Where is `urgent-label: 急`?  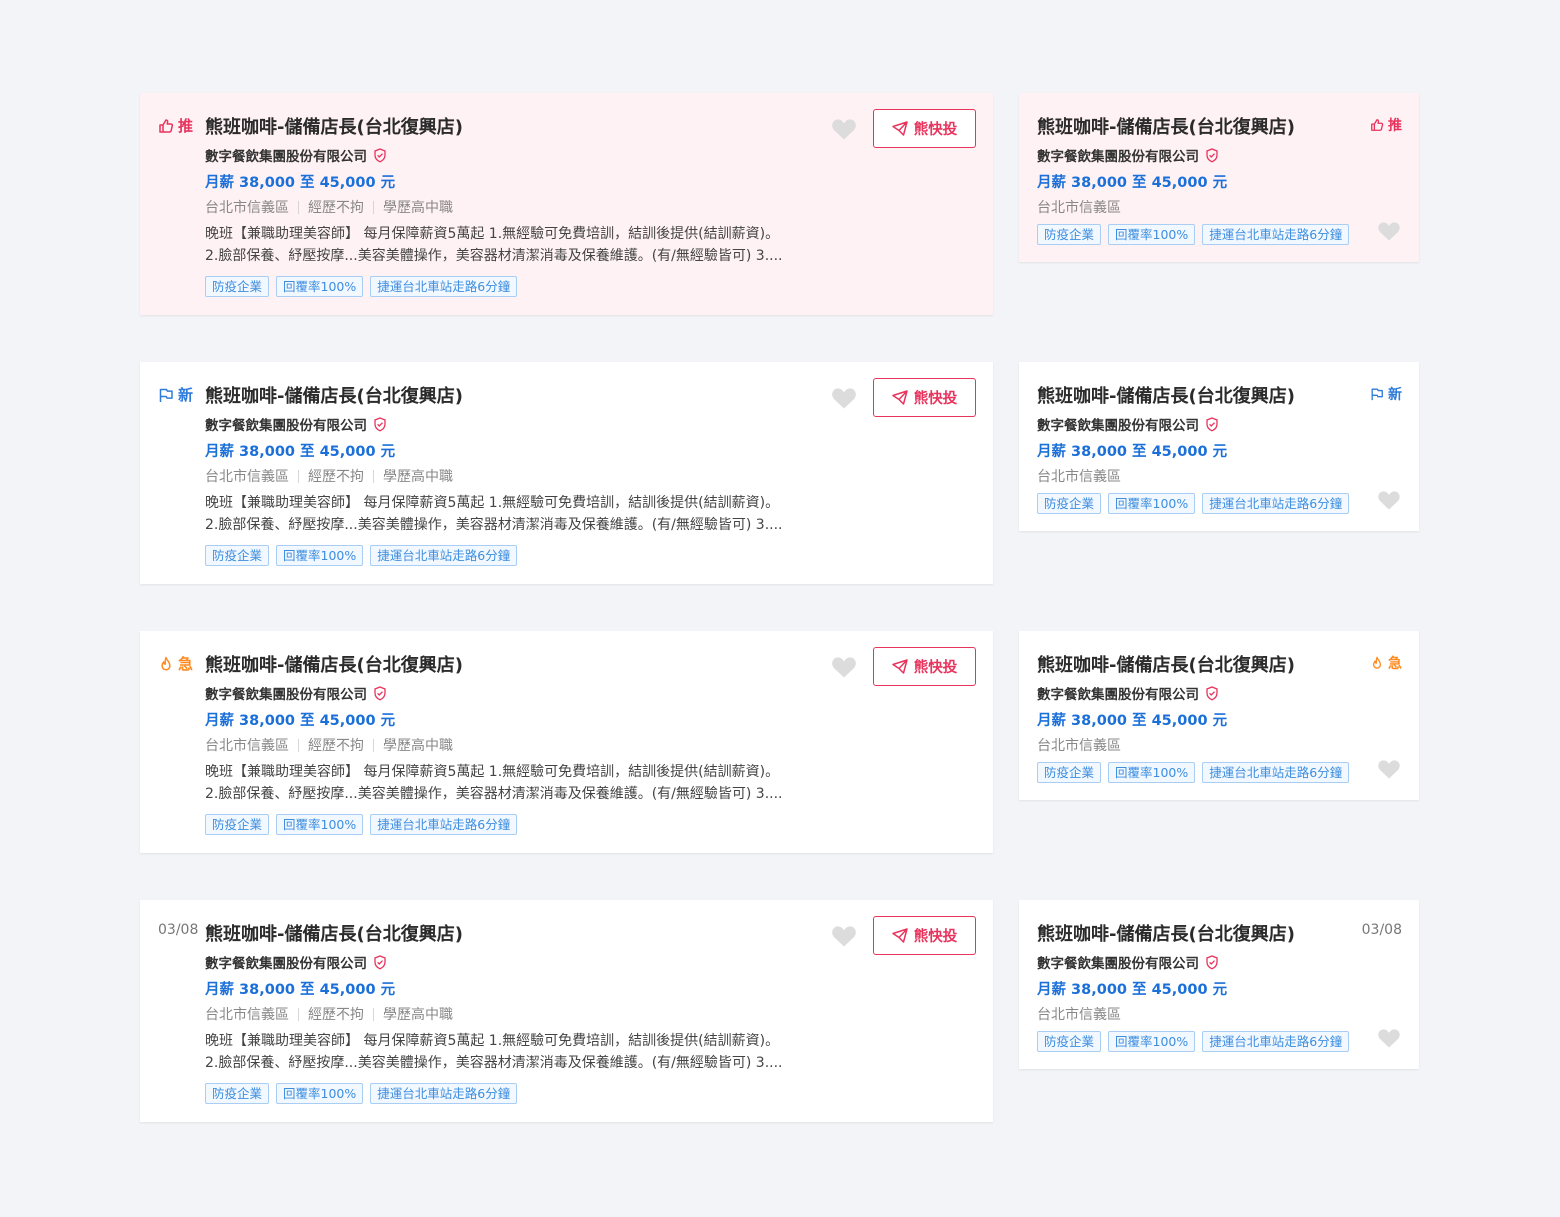
urgent-label: 急 is located at coordinates (186, 664).